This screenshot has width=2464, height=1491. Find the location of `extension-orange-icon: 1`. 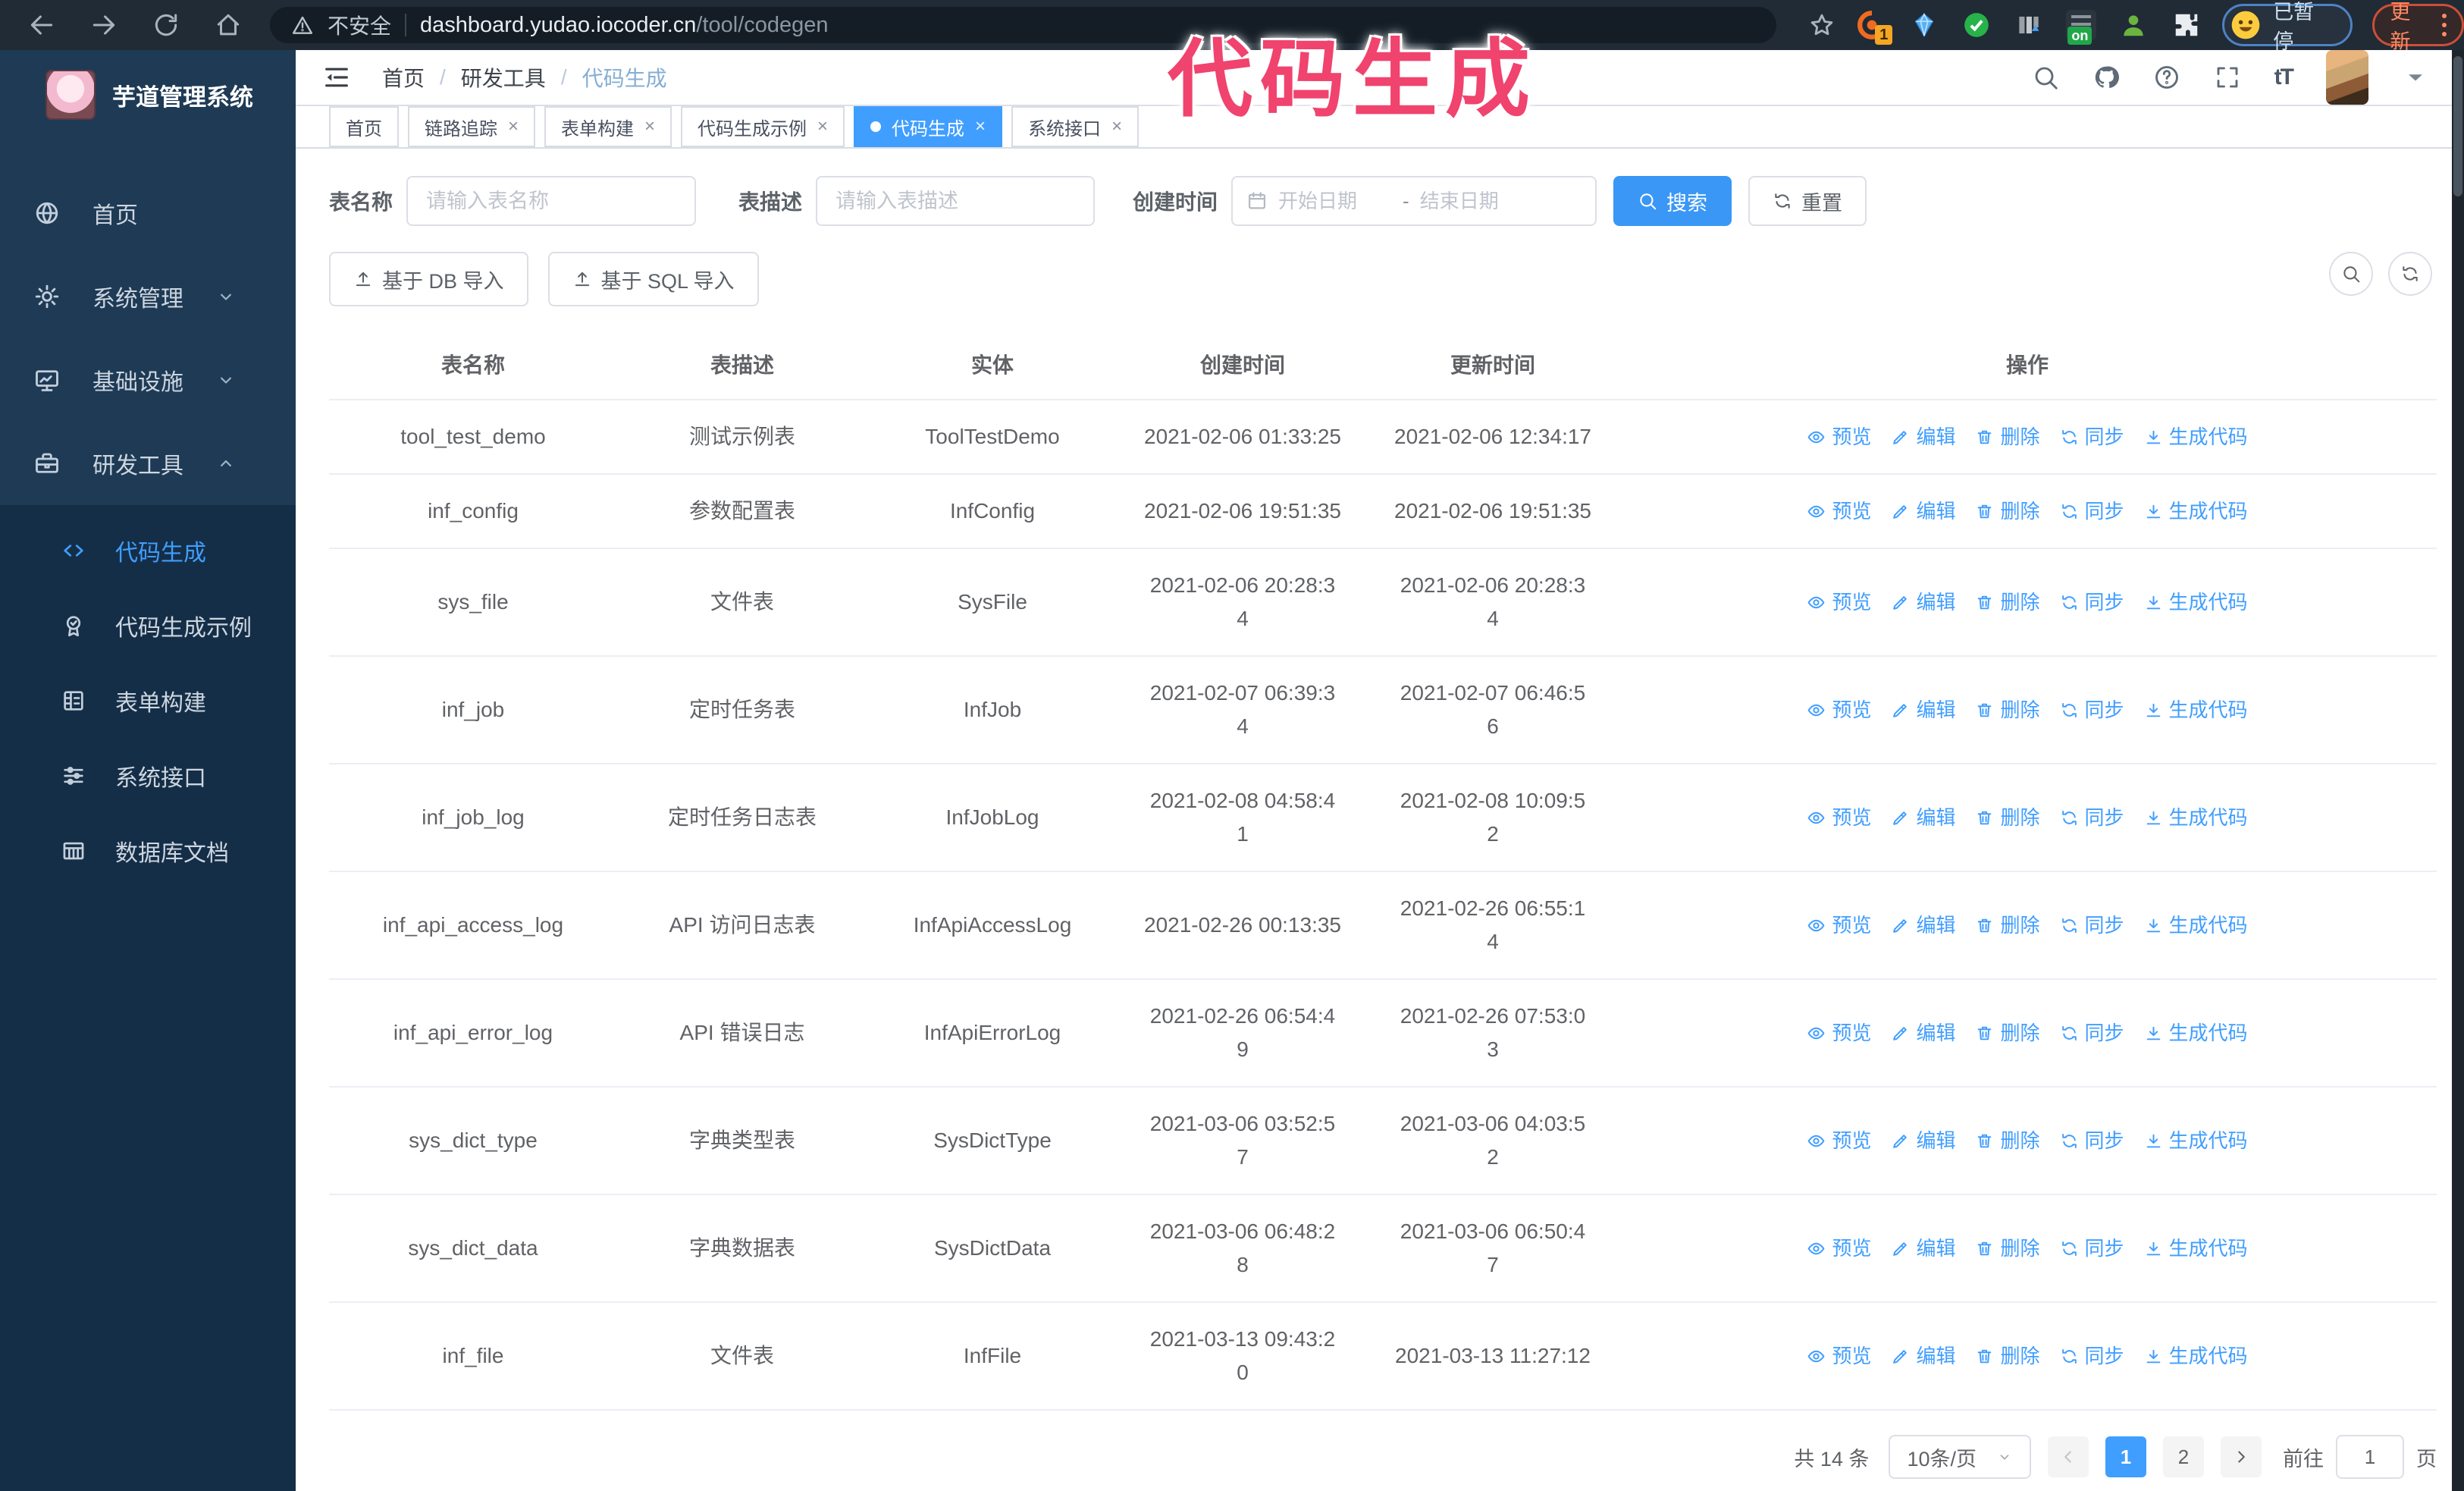

extension-orange-icon: 1 is located at coordinates (1874, 26).